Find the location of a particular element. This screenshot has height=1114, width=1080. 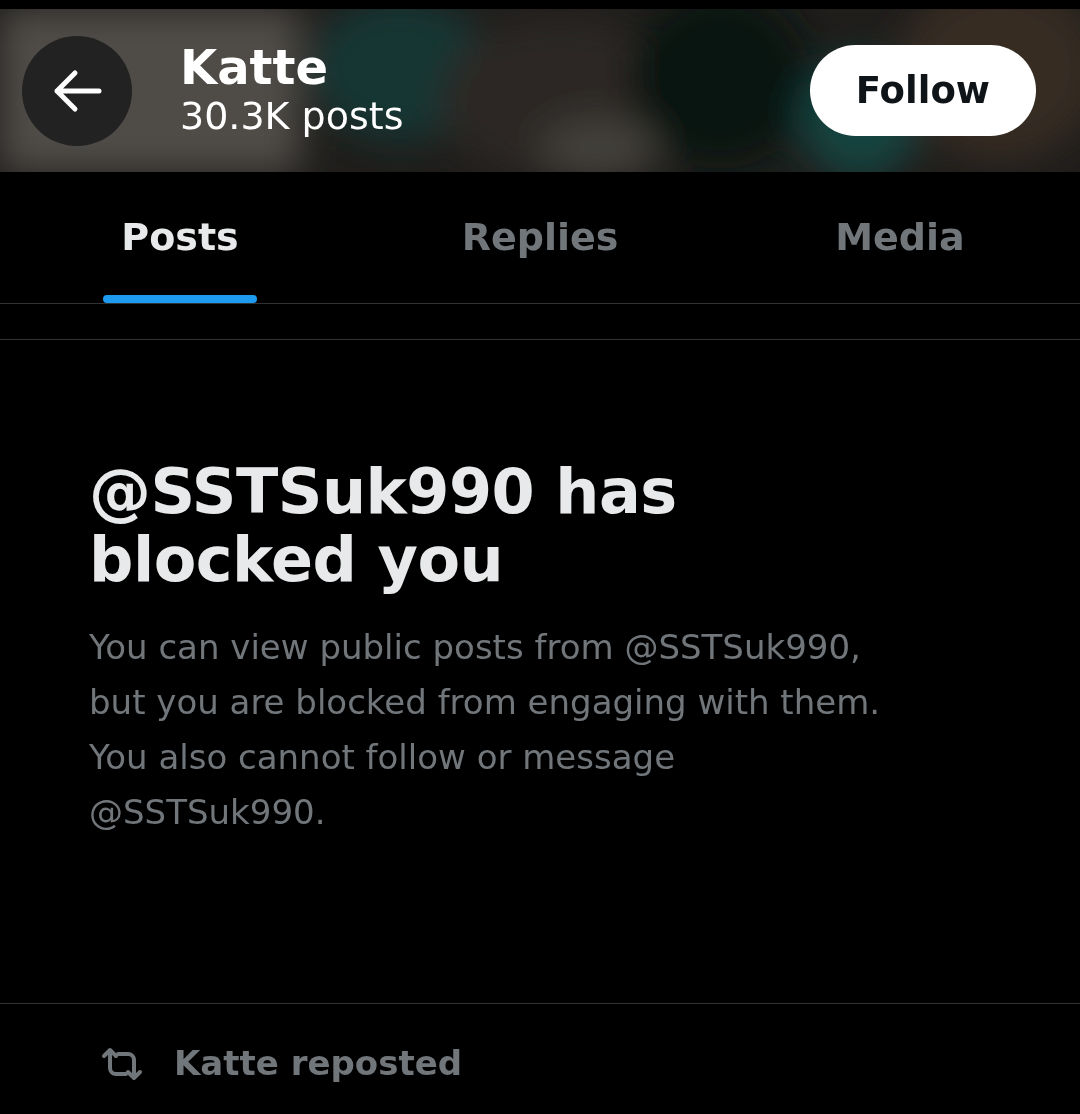

repost-icon is located at coordinates (122, 1063).